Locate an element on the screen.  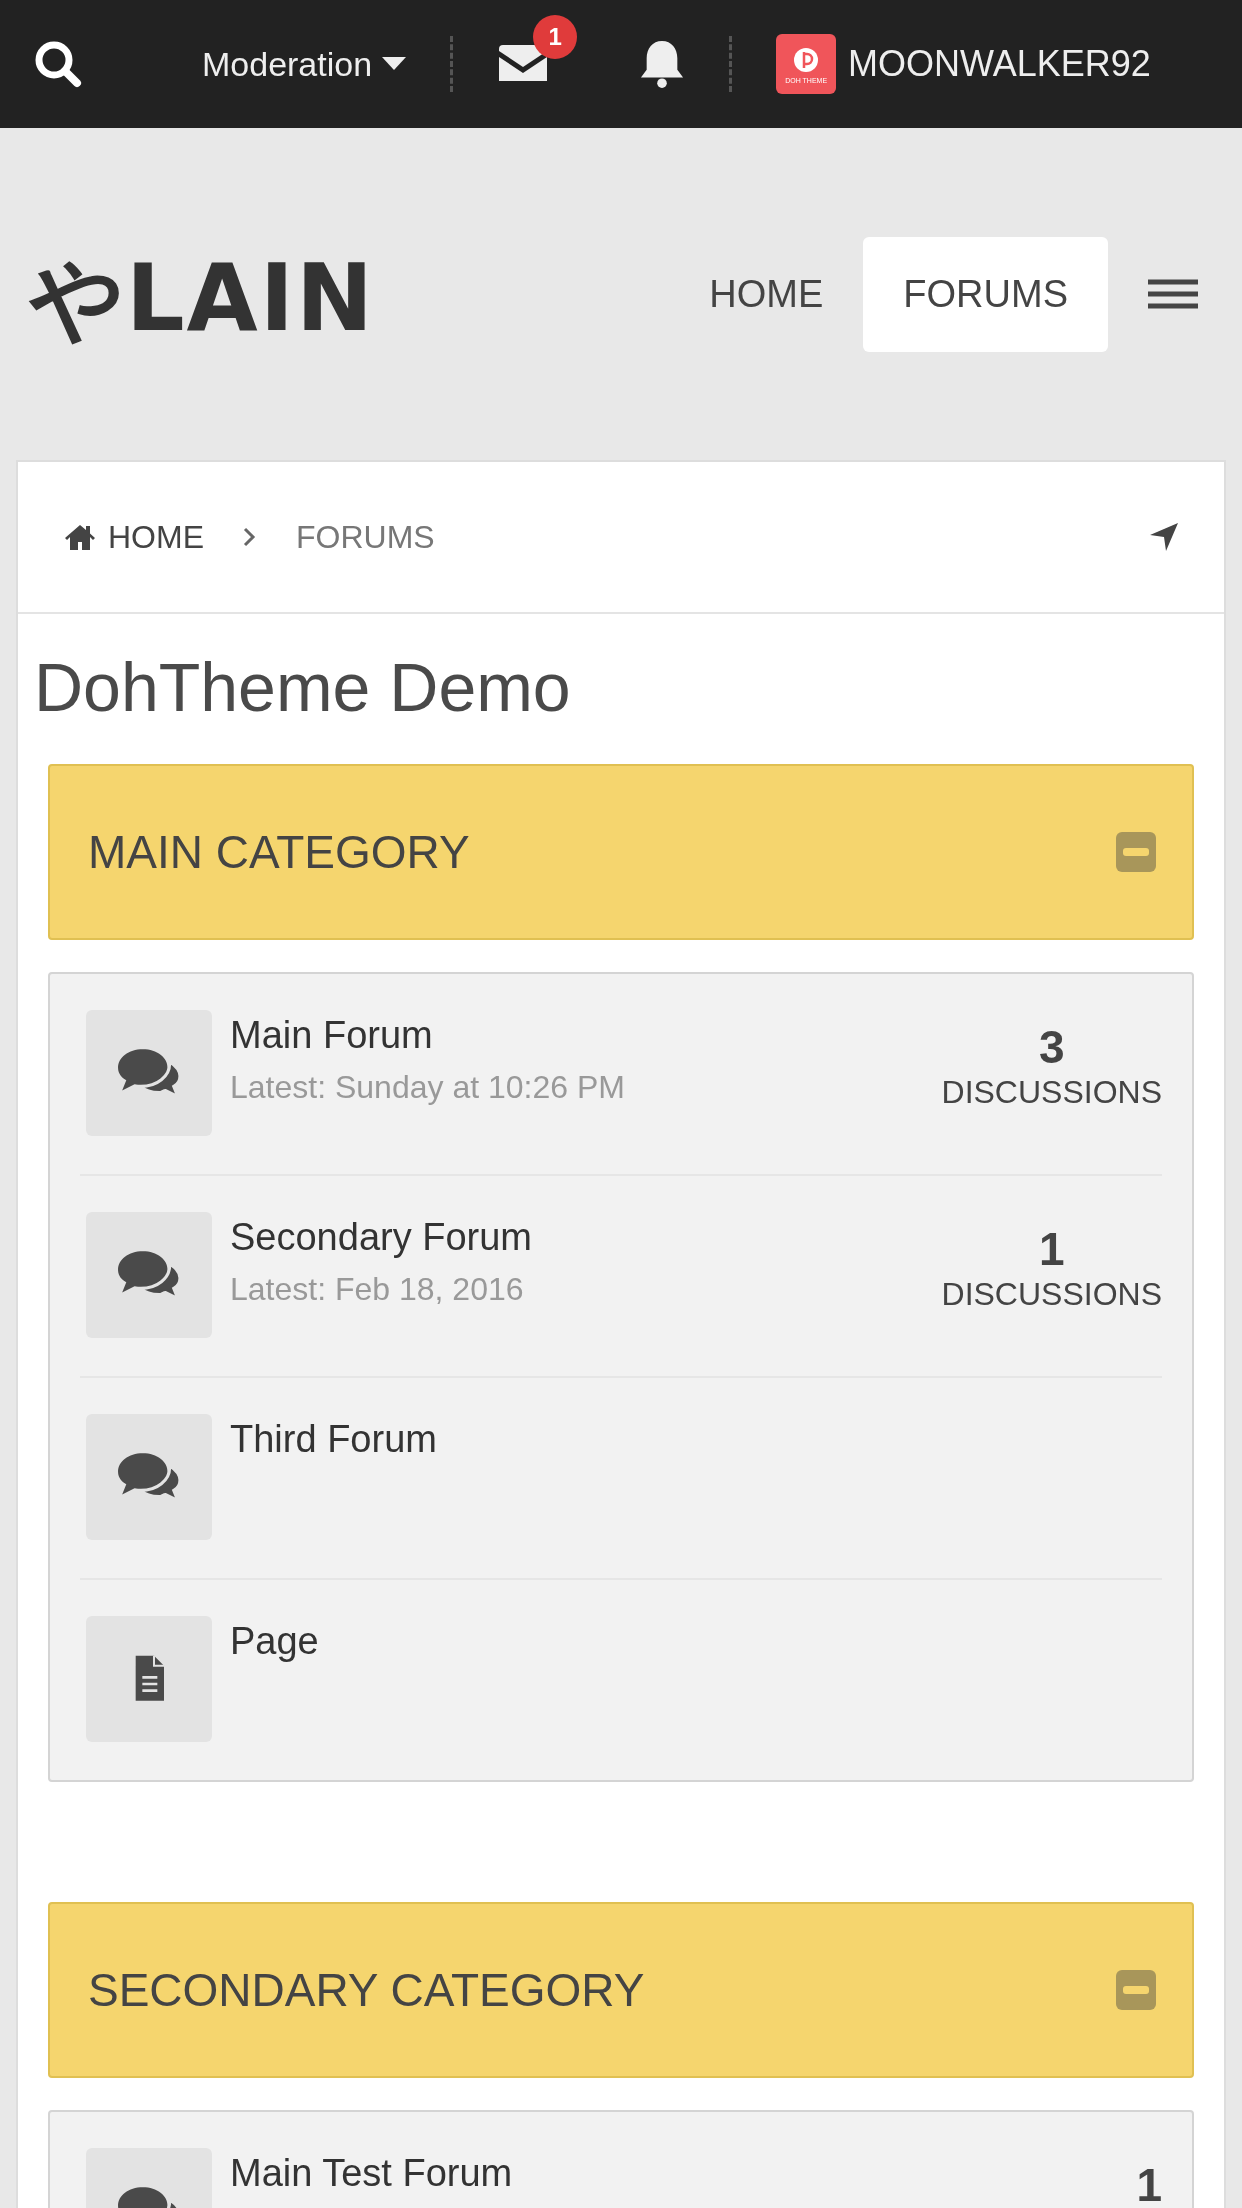
location-arrow-icon is located at coordinates (1164, 537).